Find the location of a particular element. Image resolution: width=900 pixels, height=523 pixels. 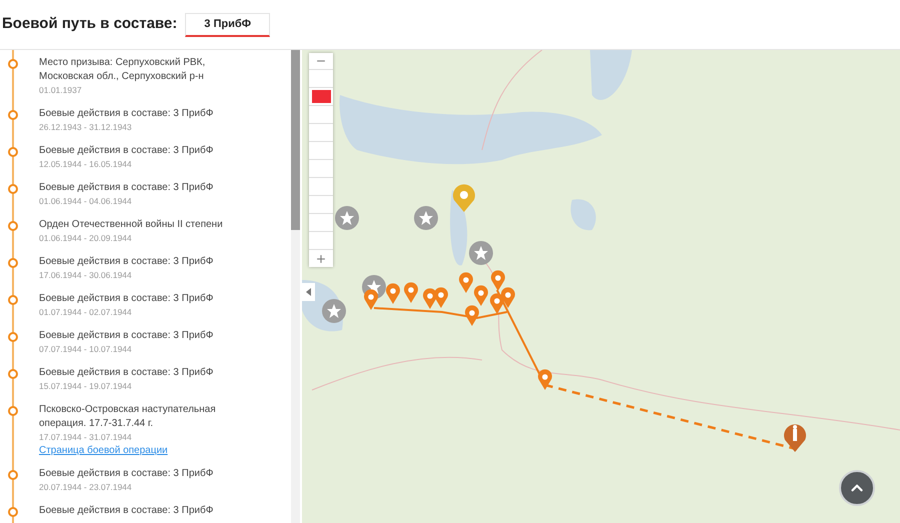

event-title: Псковско-Островская наступательная операция. 17.7-31.7.44 г. is located at coordinates (128, 417).